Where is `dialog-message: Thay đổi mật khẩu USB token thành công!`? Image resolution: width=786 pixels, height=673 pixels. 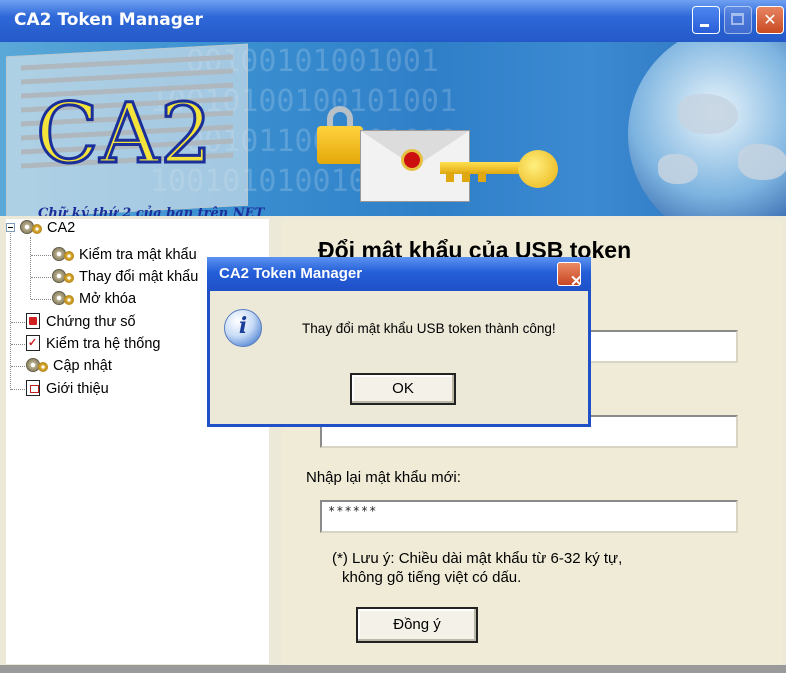
dialog-message: Thay đổi mật khẩu USB token thành công! is located at coordinates (429, 328).